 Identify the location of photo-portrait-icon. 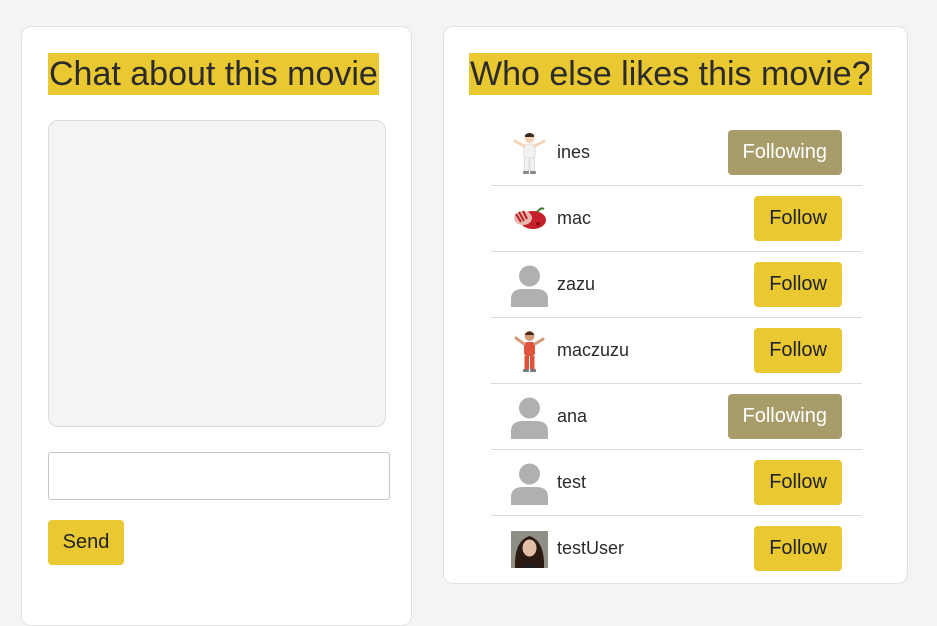
(529, 549).